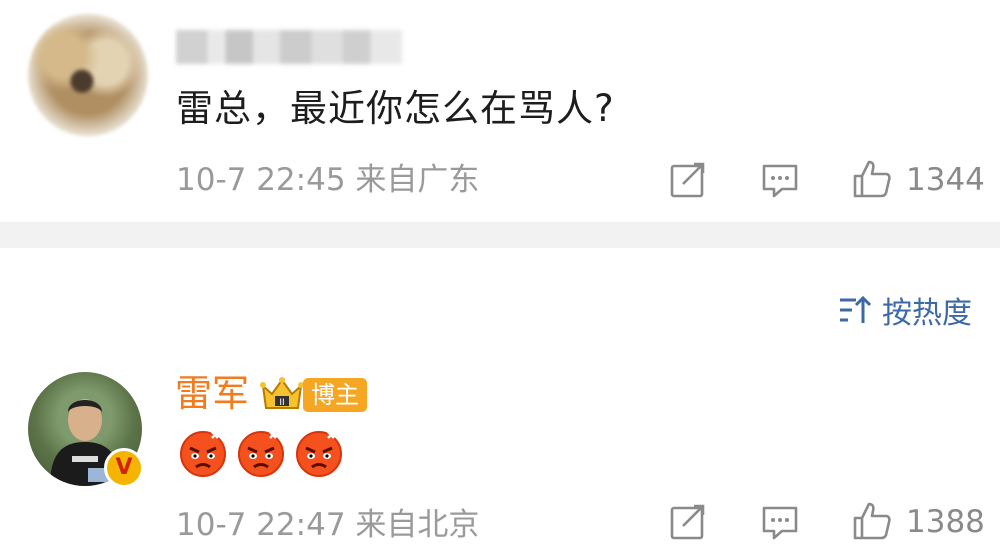 The width and height of the screenshot is (1000, 545). What do you see at coordinates (281, 403) in the screenshot?
I see `svg-text: II` at bounding box center [281, 403].